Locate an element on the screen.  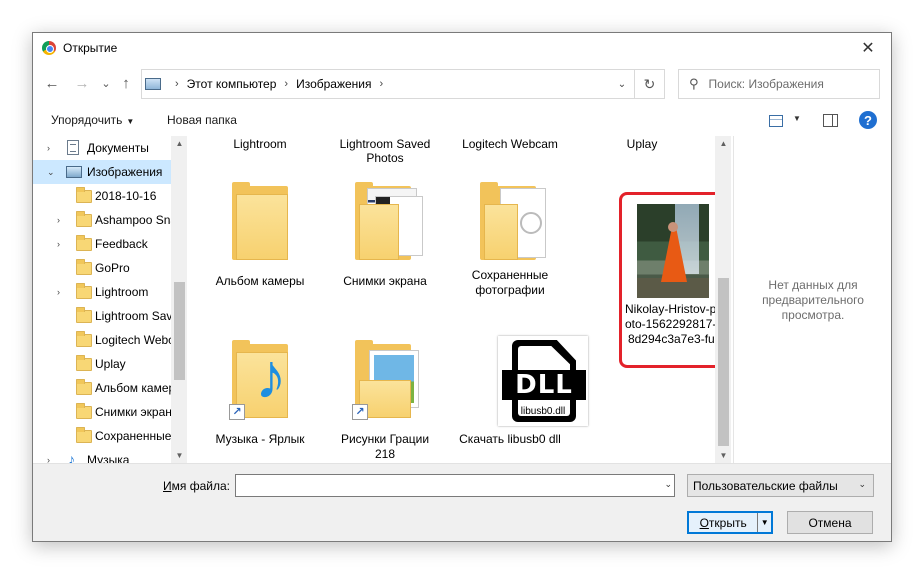
file-item-shortcut: ↗ Рисунки Грации 218 is located at coordinates (385, 400).